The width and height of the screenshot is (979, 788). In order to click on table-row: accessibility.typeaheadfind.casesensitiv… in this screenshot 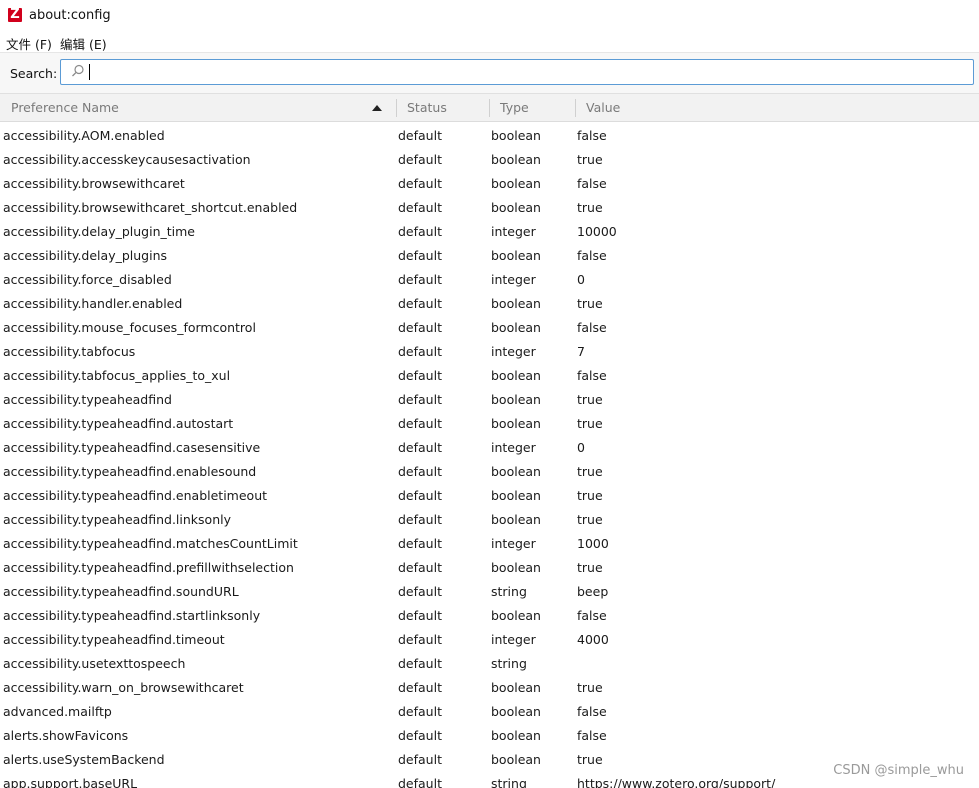, I will do `click(489, 448)`.